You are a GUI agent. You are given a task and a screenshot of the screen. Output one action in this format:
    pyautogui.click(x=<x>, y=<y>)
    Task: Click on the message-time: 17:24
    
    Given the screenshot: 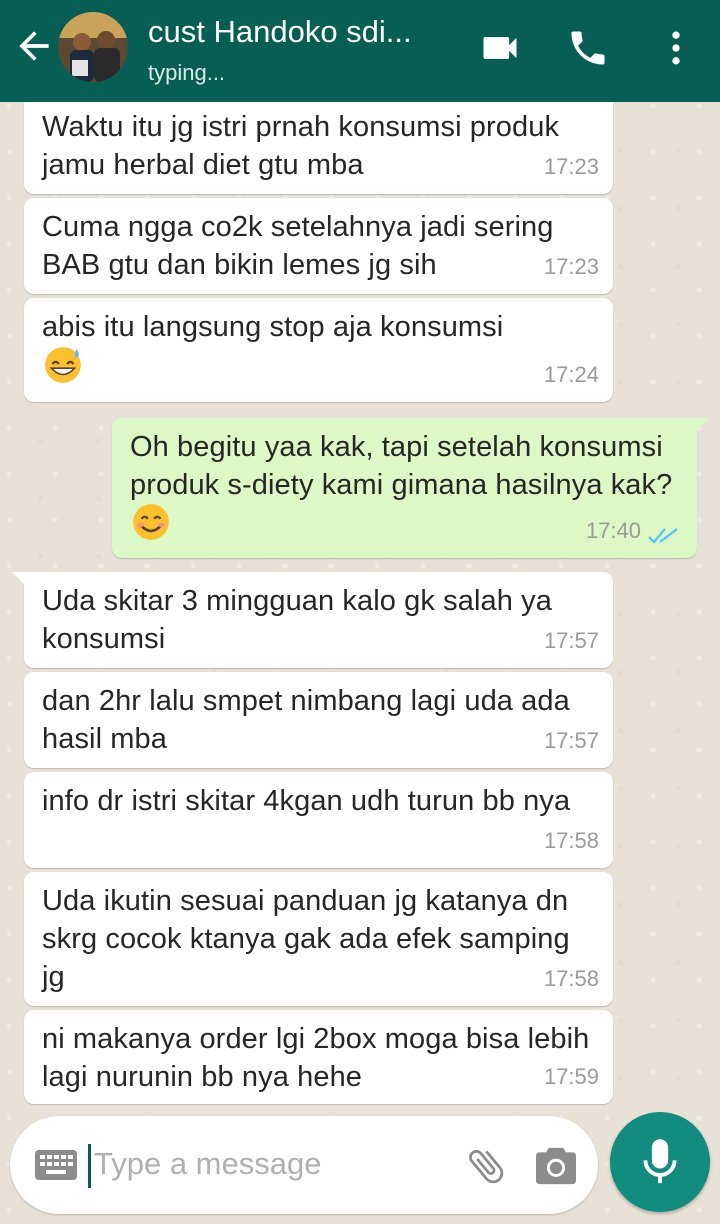 What is the action you would take?
    pyautogui.click(x=571, y=374)
    